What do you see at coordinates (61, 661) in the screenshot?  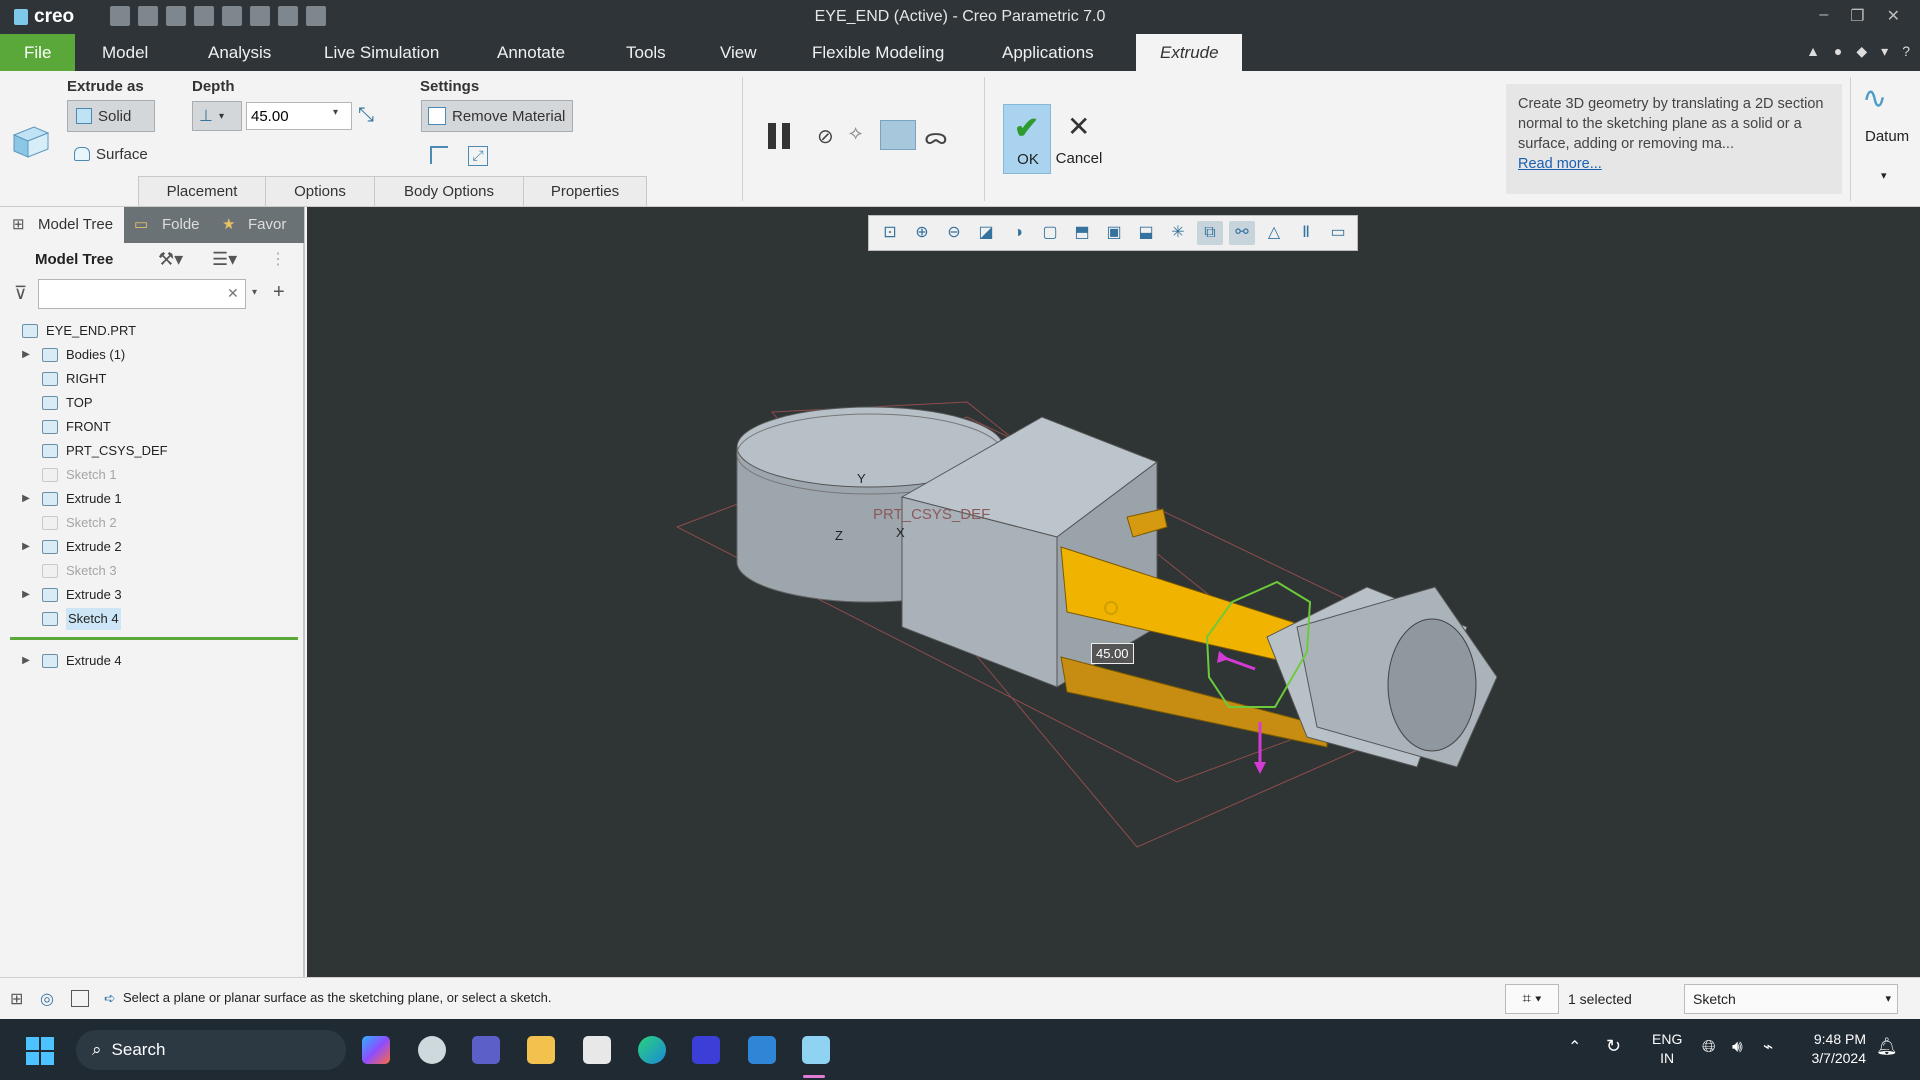 I see `tree-item: ▶ Extrude 4` at bounding box center [61, 661].